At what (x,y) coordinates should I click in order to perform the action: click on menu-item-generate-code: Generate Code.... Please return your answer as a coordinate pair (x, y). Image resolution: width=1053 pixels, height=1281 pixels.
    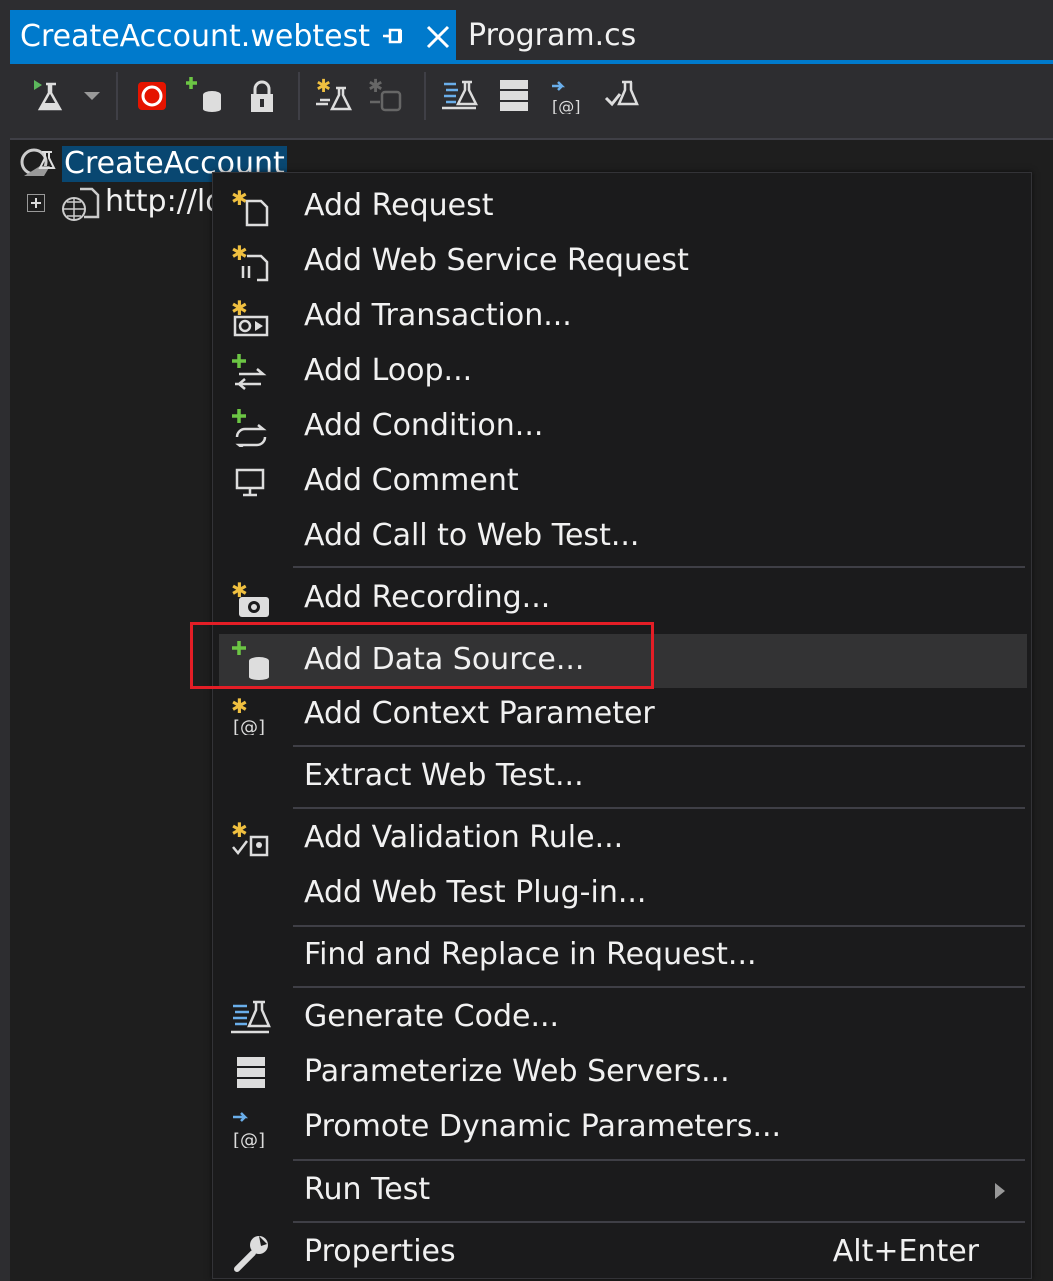
    Looking at the image, I should click on (622, 1018).